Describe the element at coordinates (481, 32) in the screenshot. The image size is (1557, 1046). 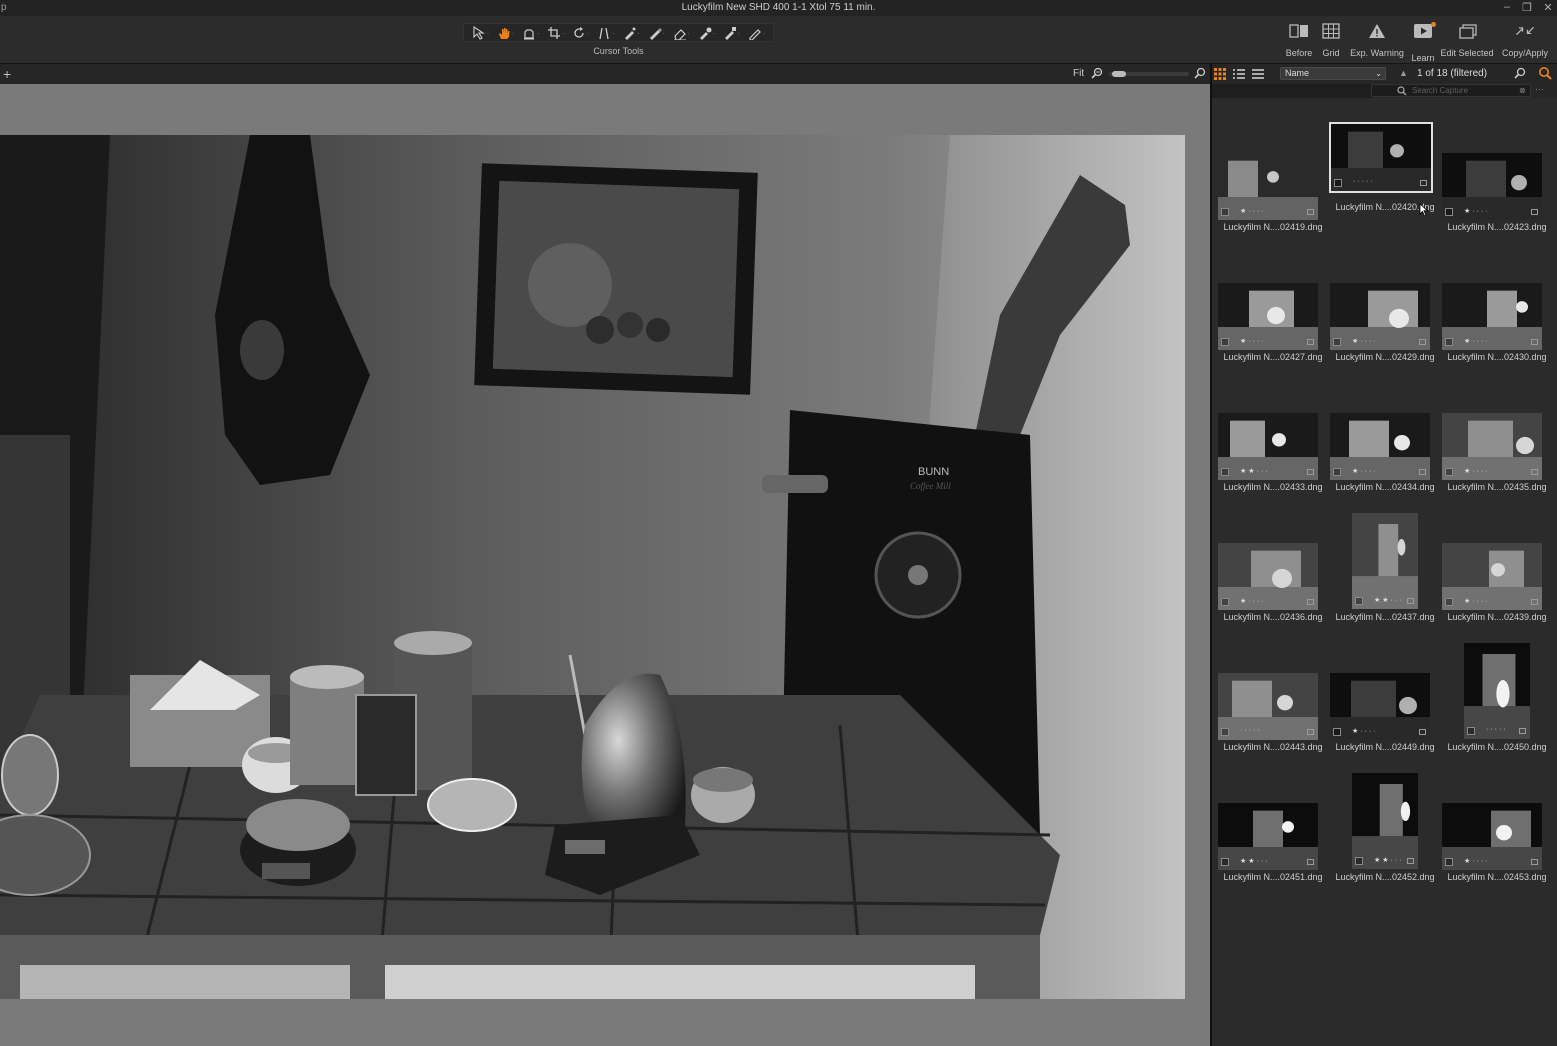
I see `cursor-tool-select: .` at that location.